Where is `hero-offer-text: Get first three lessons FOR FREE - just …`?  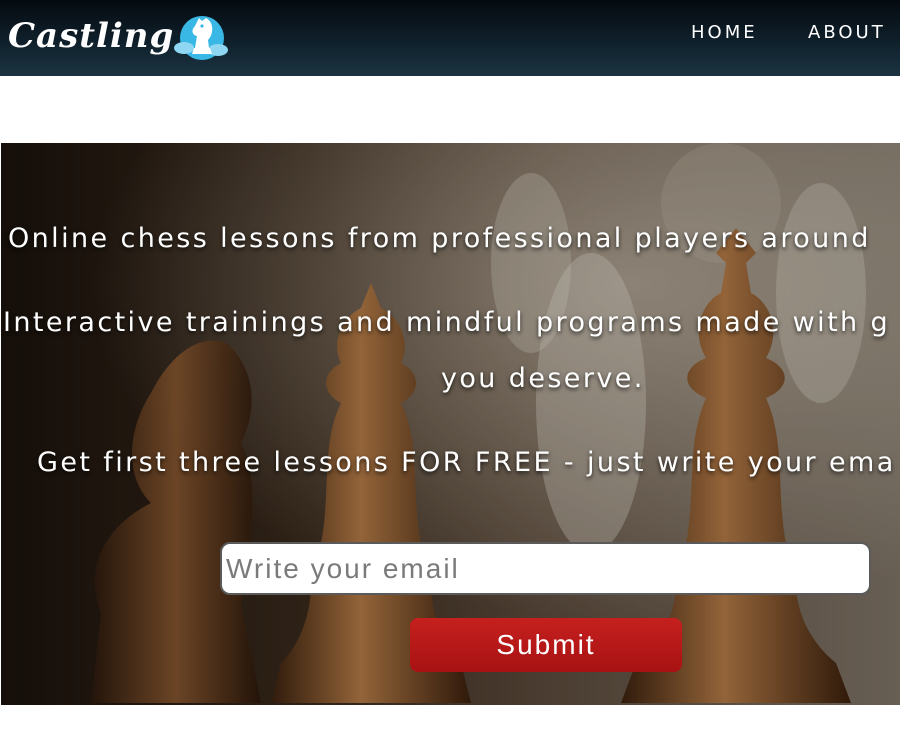
hero-offer-text: Get first three lessons FOR FREE - just … is located at coordinates (466, 462).